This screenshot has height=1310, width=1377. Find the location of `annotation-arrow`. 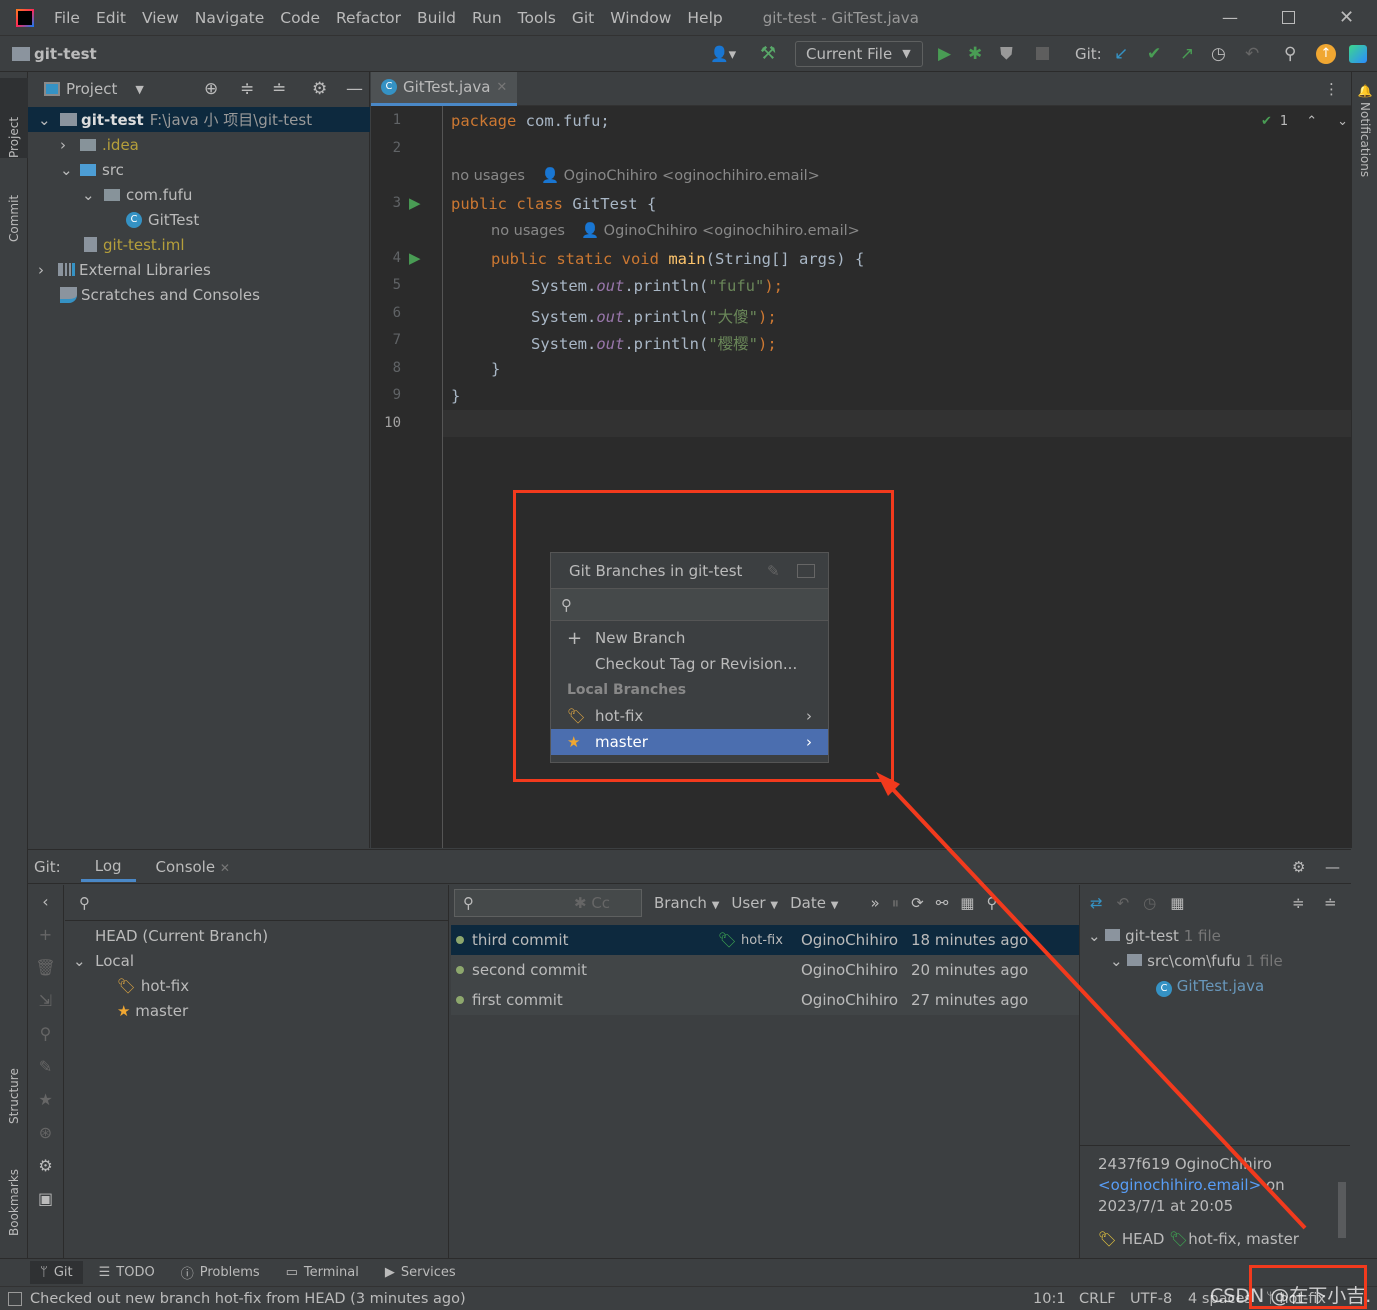

annotation-arrow is located at coordinates (1091, 1001).